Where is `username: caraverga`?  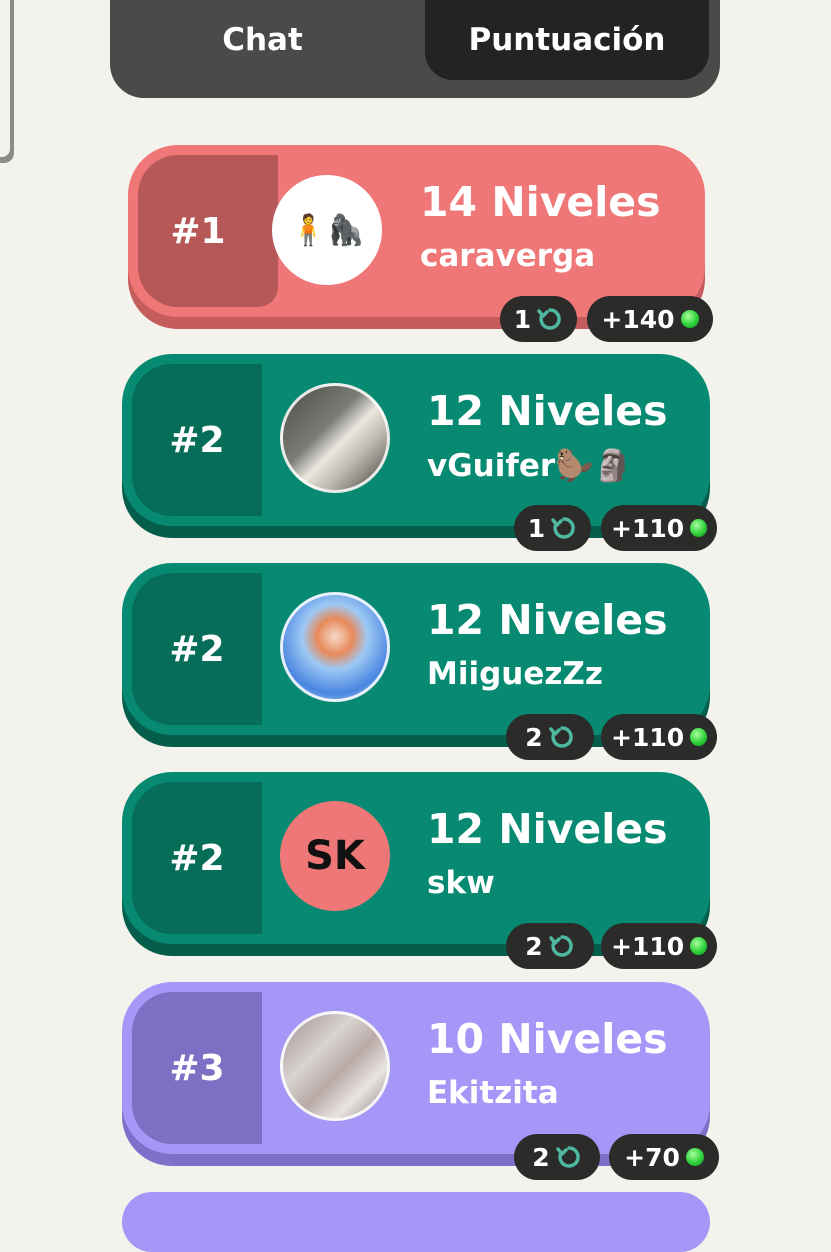
username: caraverga is located at coordinates (508, 256).